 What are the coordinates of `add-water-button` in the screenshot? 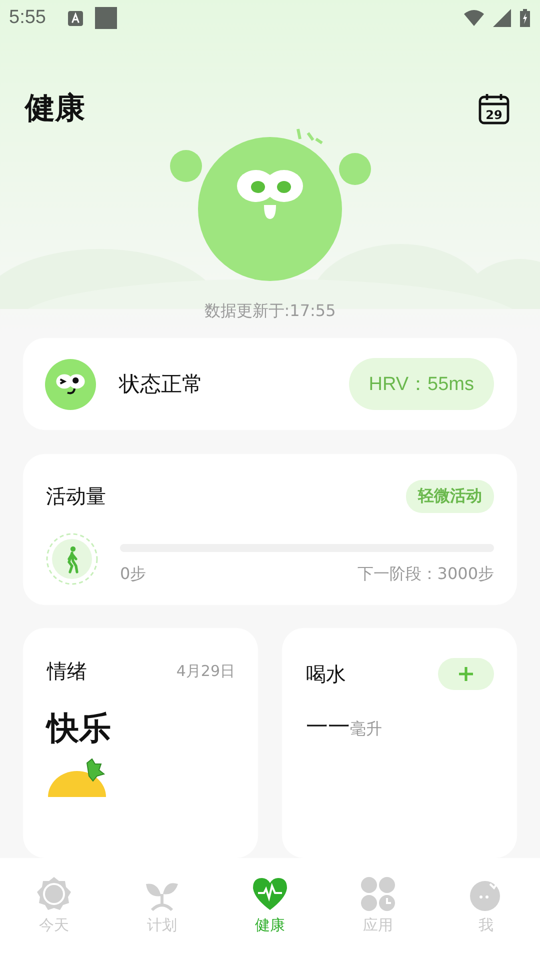 It's located at (466, 674).